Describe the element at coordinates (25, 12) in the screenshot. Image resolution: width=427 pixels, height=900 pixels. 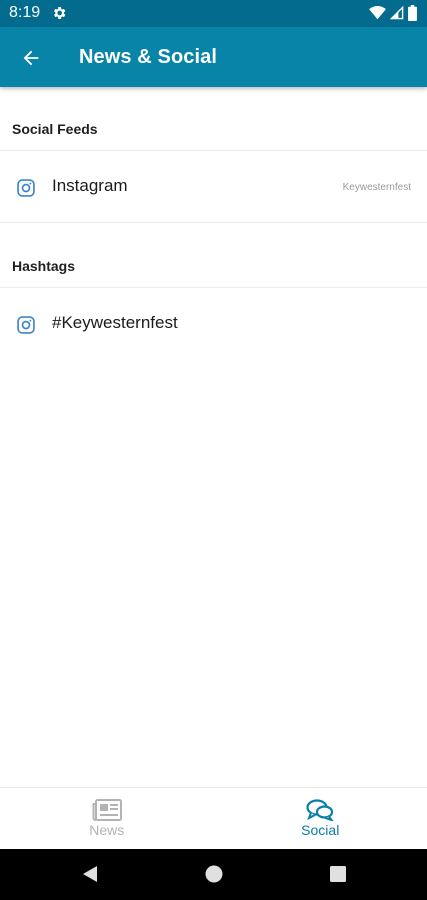
I see `status-time: 8:19` at that location.